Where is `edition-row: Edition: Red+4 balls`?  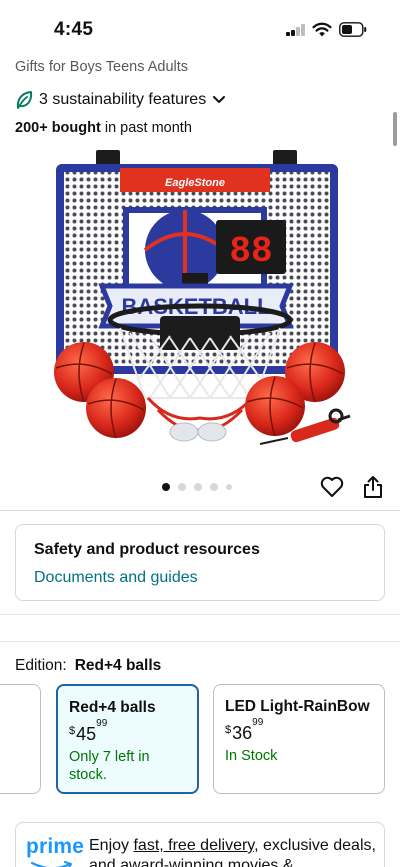 edition-row: Edition: Red+4 balls is located at coordinates (88, 666).